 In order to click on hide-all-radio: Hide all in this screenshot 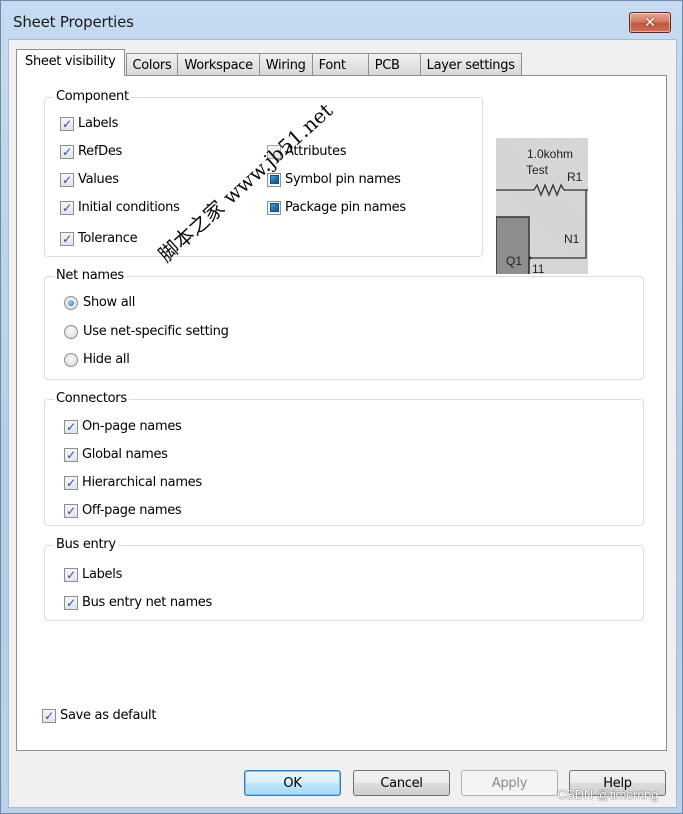, I will do `click(97, 359)`.